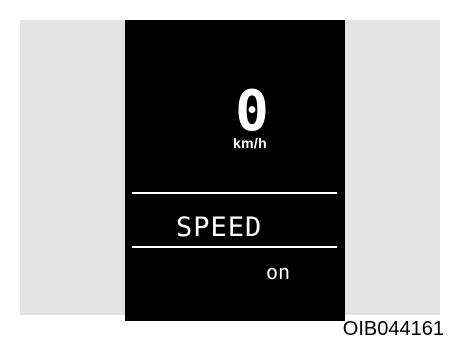 Image resolution: width=450 pixels, height=343 pixels. Describe the element at coordinates (393, 329) in the screenshot. I see `figure-code: OIB044161` at that location.